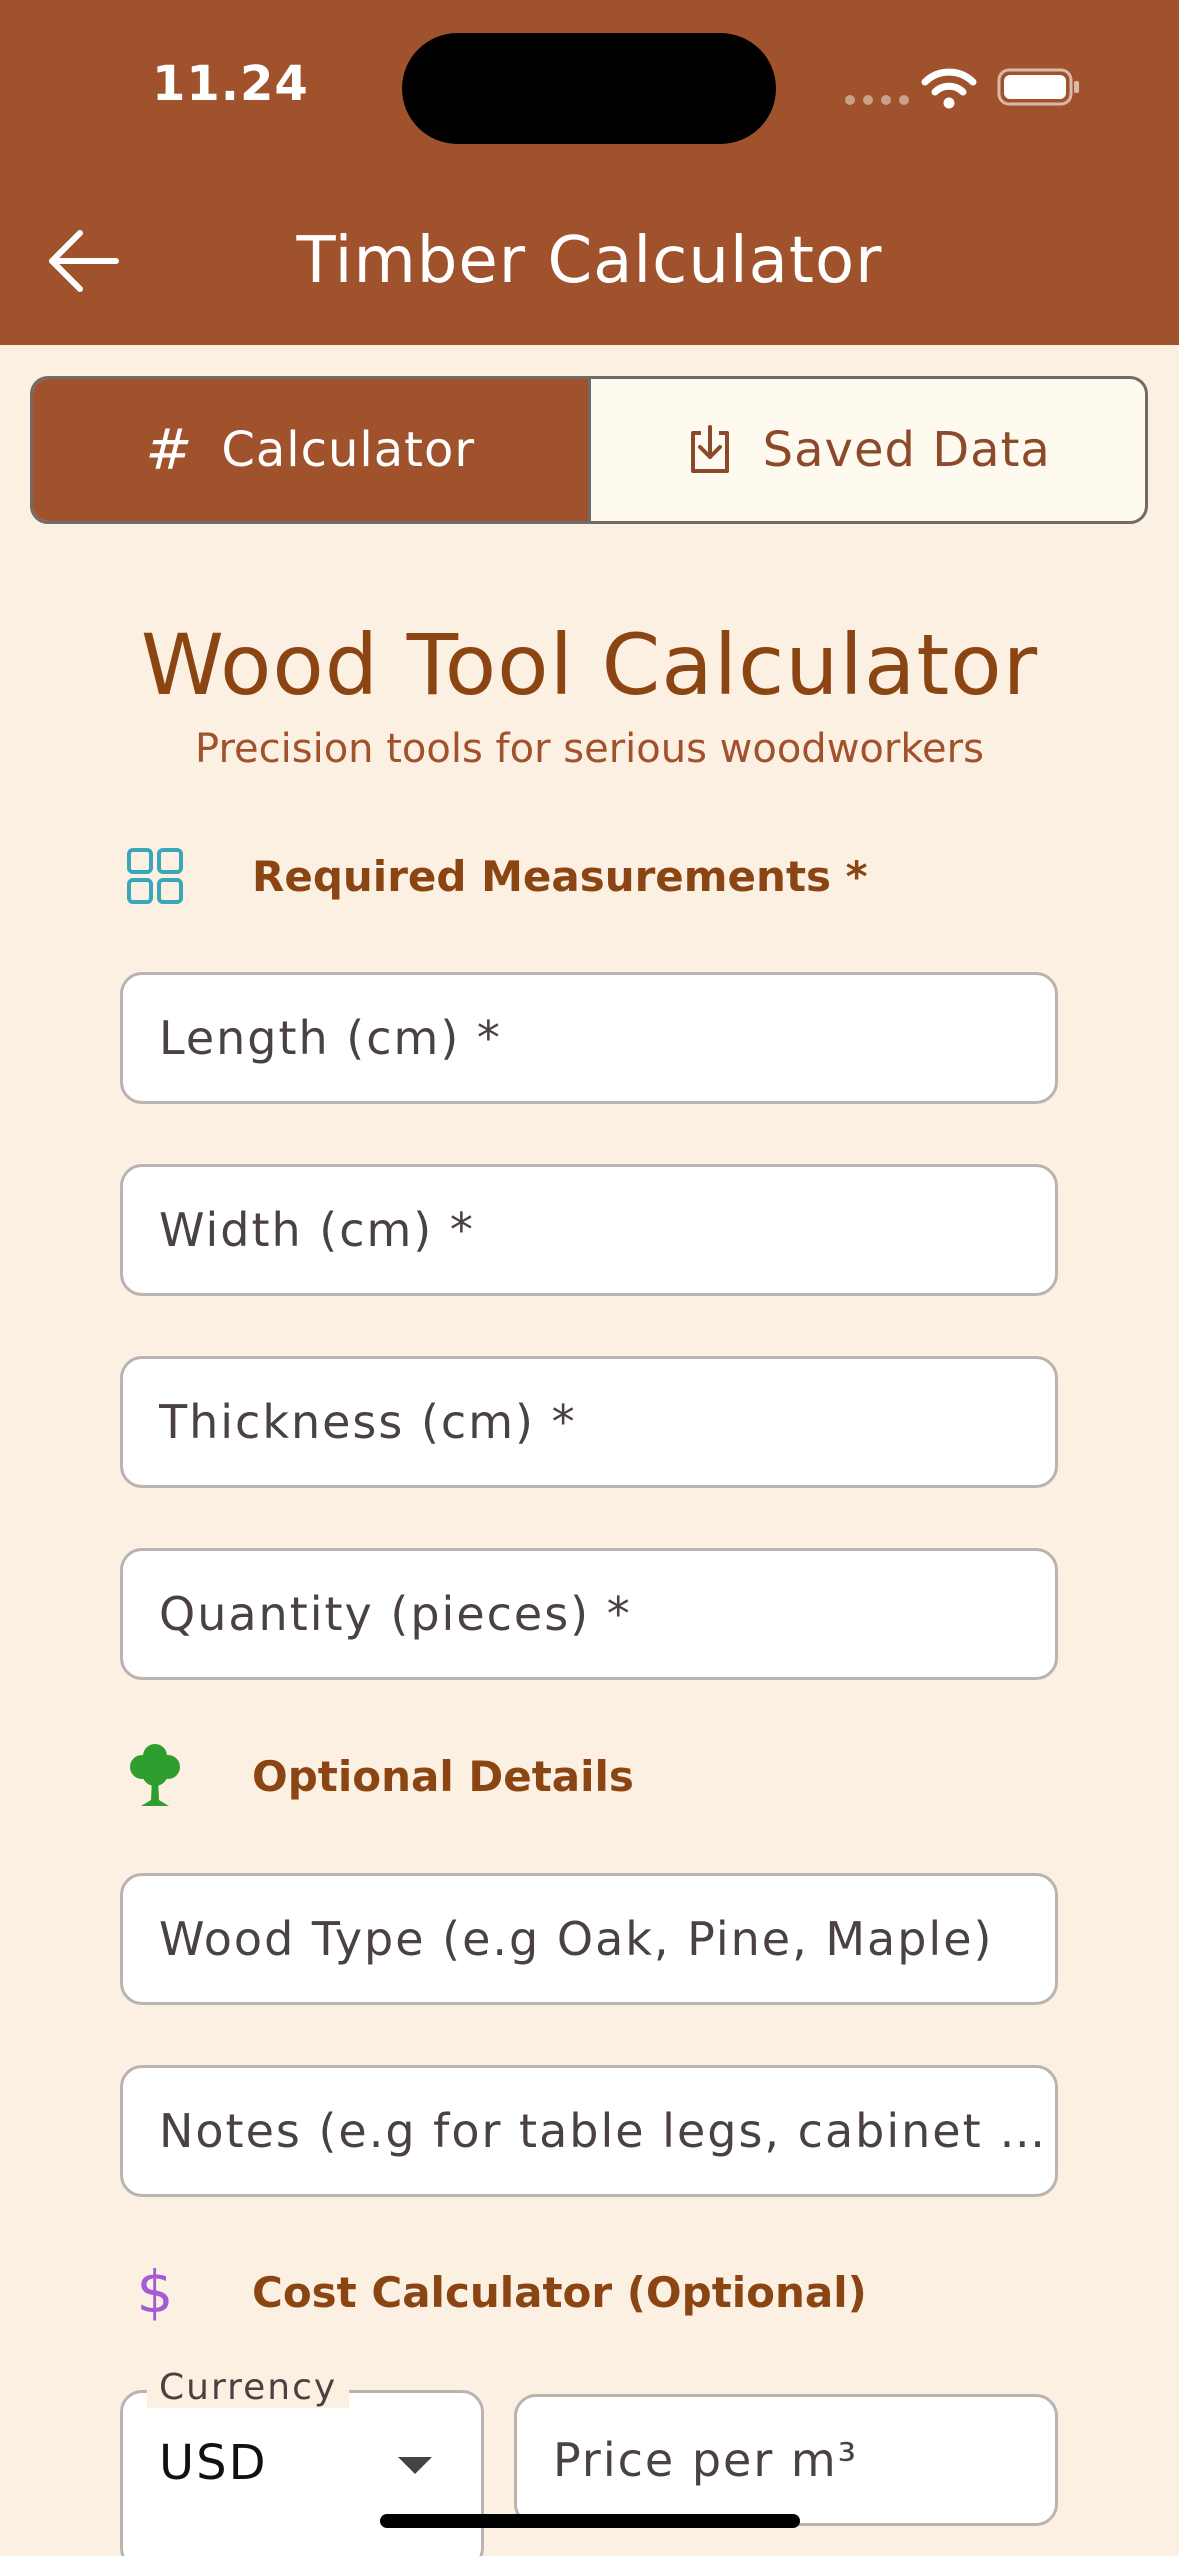 The width and height of the screenshot is (1179, 2556). What do you see at coordinates (415, 2465) in the screenshot?
I see `dropdown-arrow-icon` at bounding box center [415, 2465].